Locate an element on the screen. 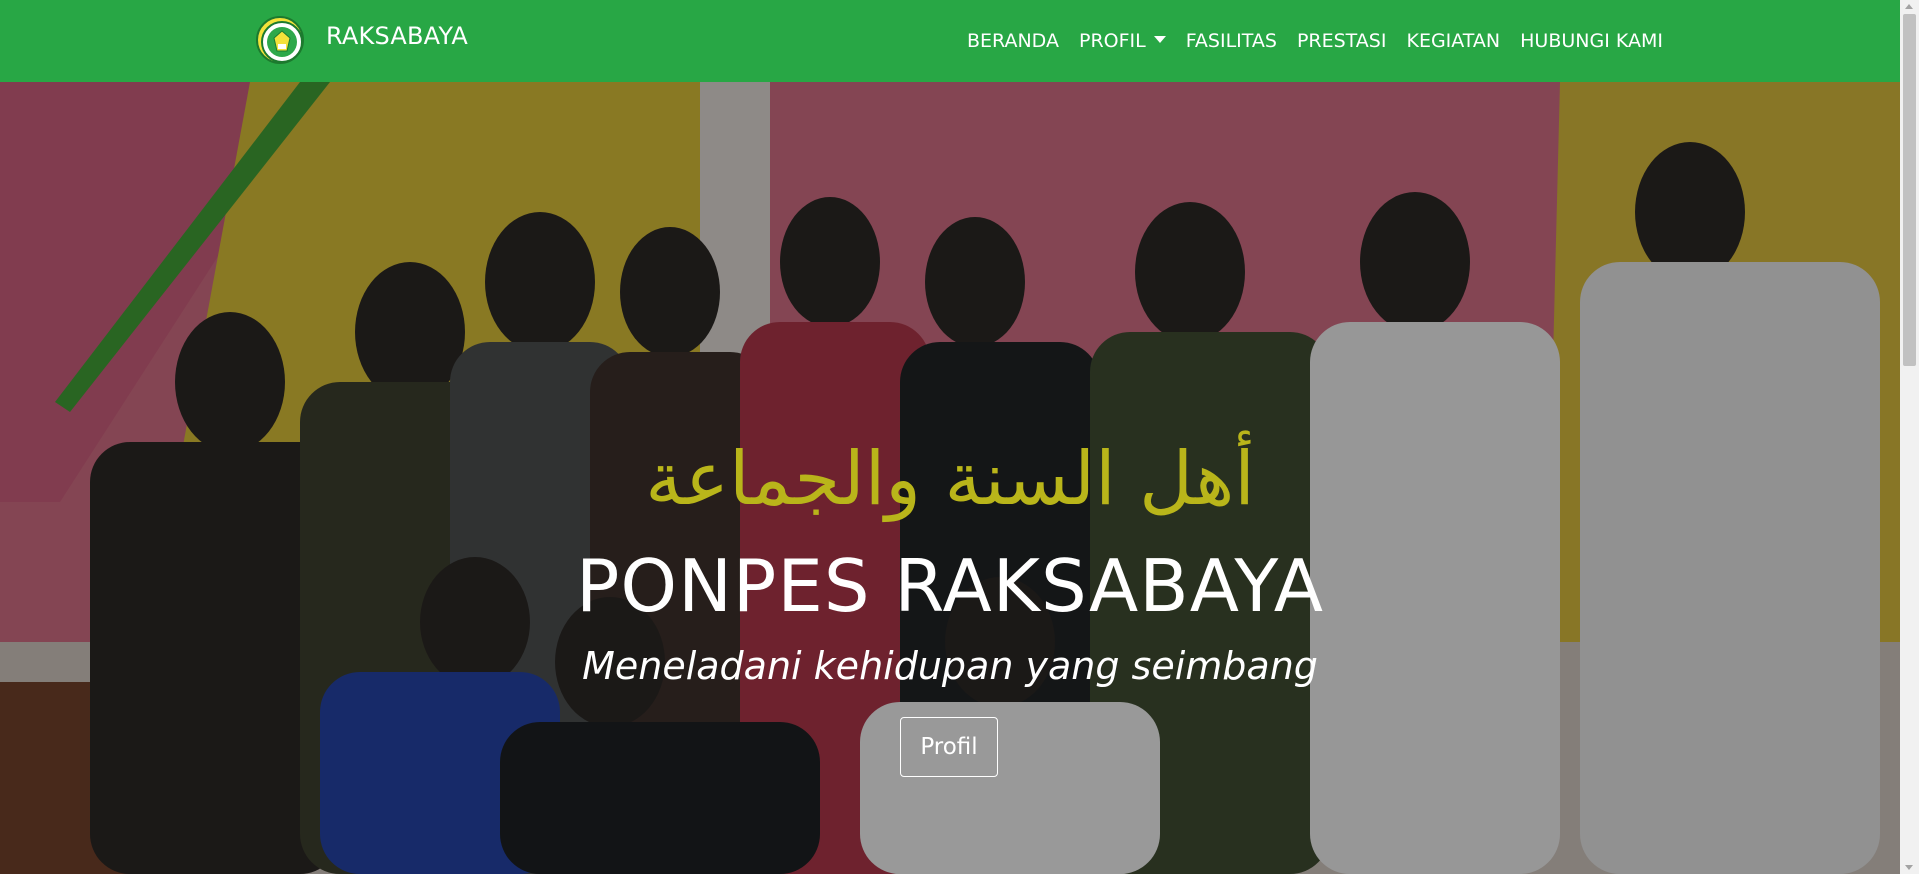  brand-name: RAKSABAYA is located at coordinates (397, 36).